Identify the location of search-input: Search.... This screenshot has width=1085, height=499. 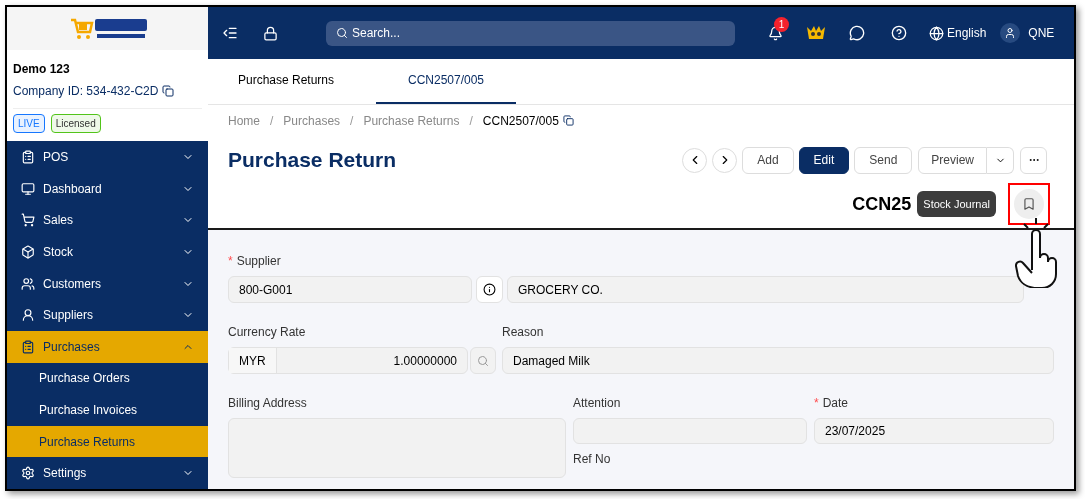
(538, 33).